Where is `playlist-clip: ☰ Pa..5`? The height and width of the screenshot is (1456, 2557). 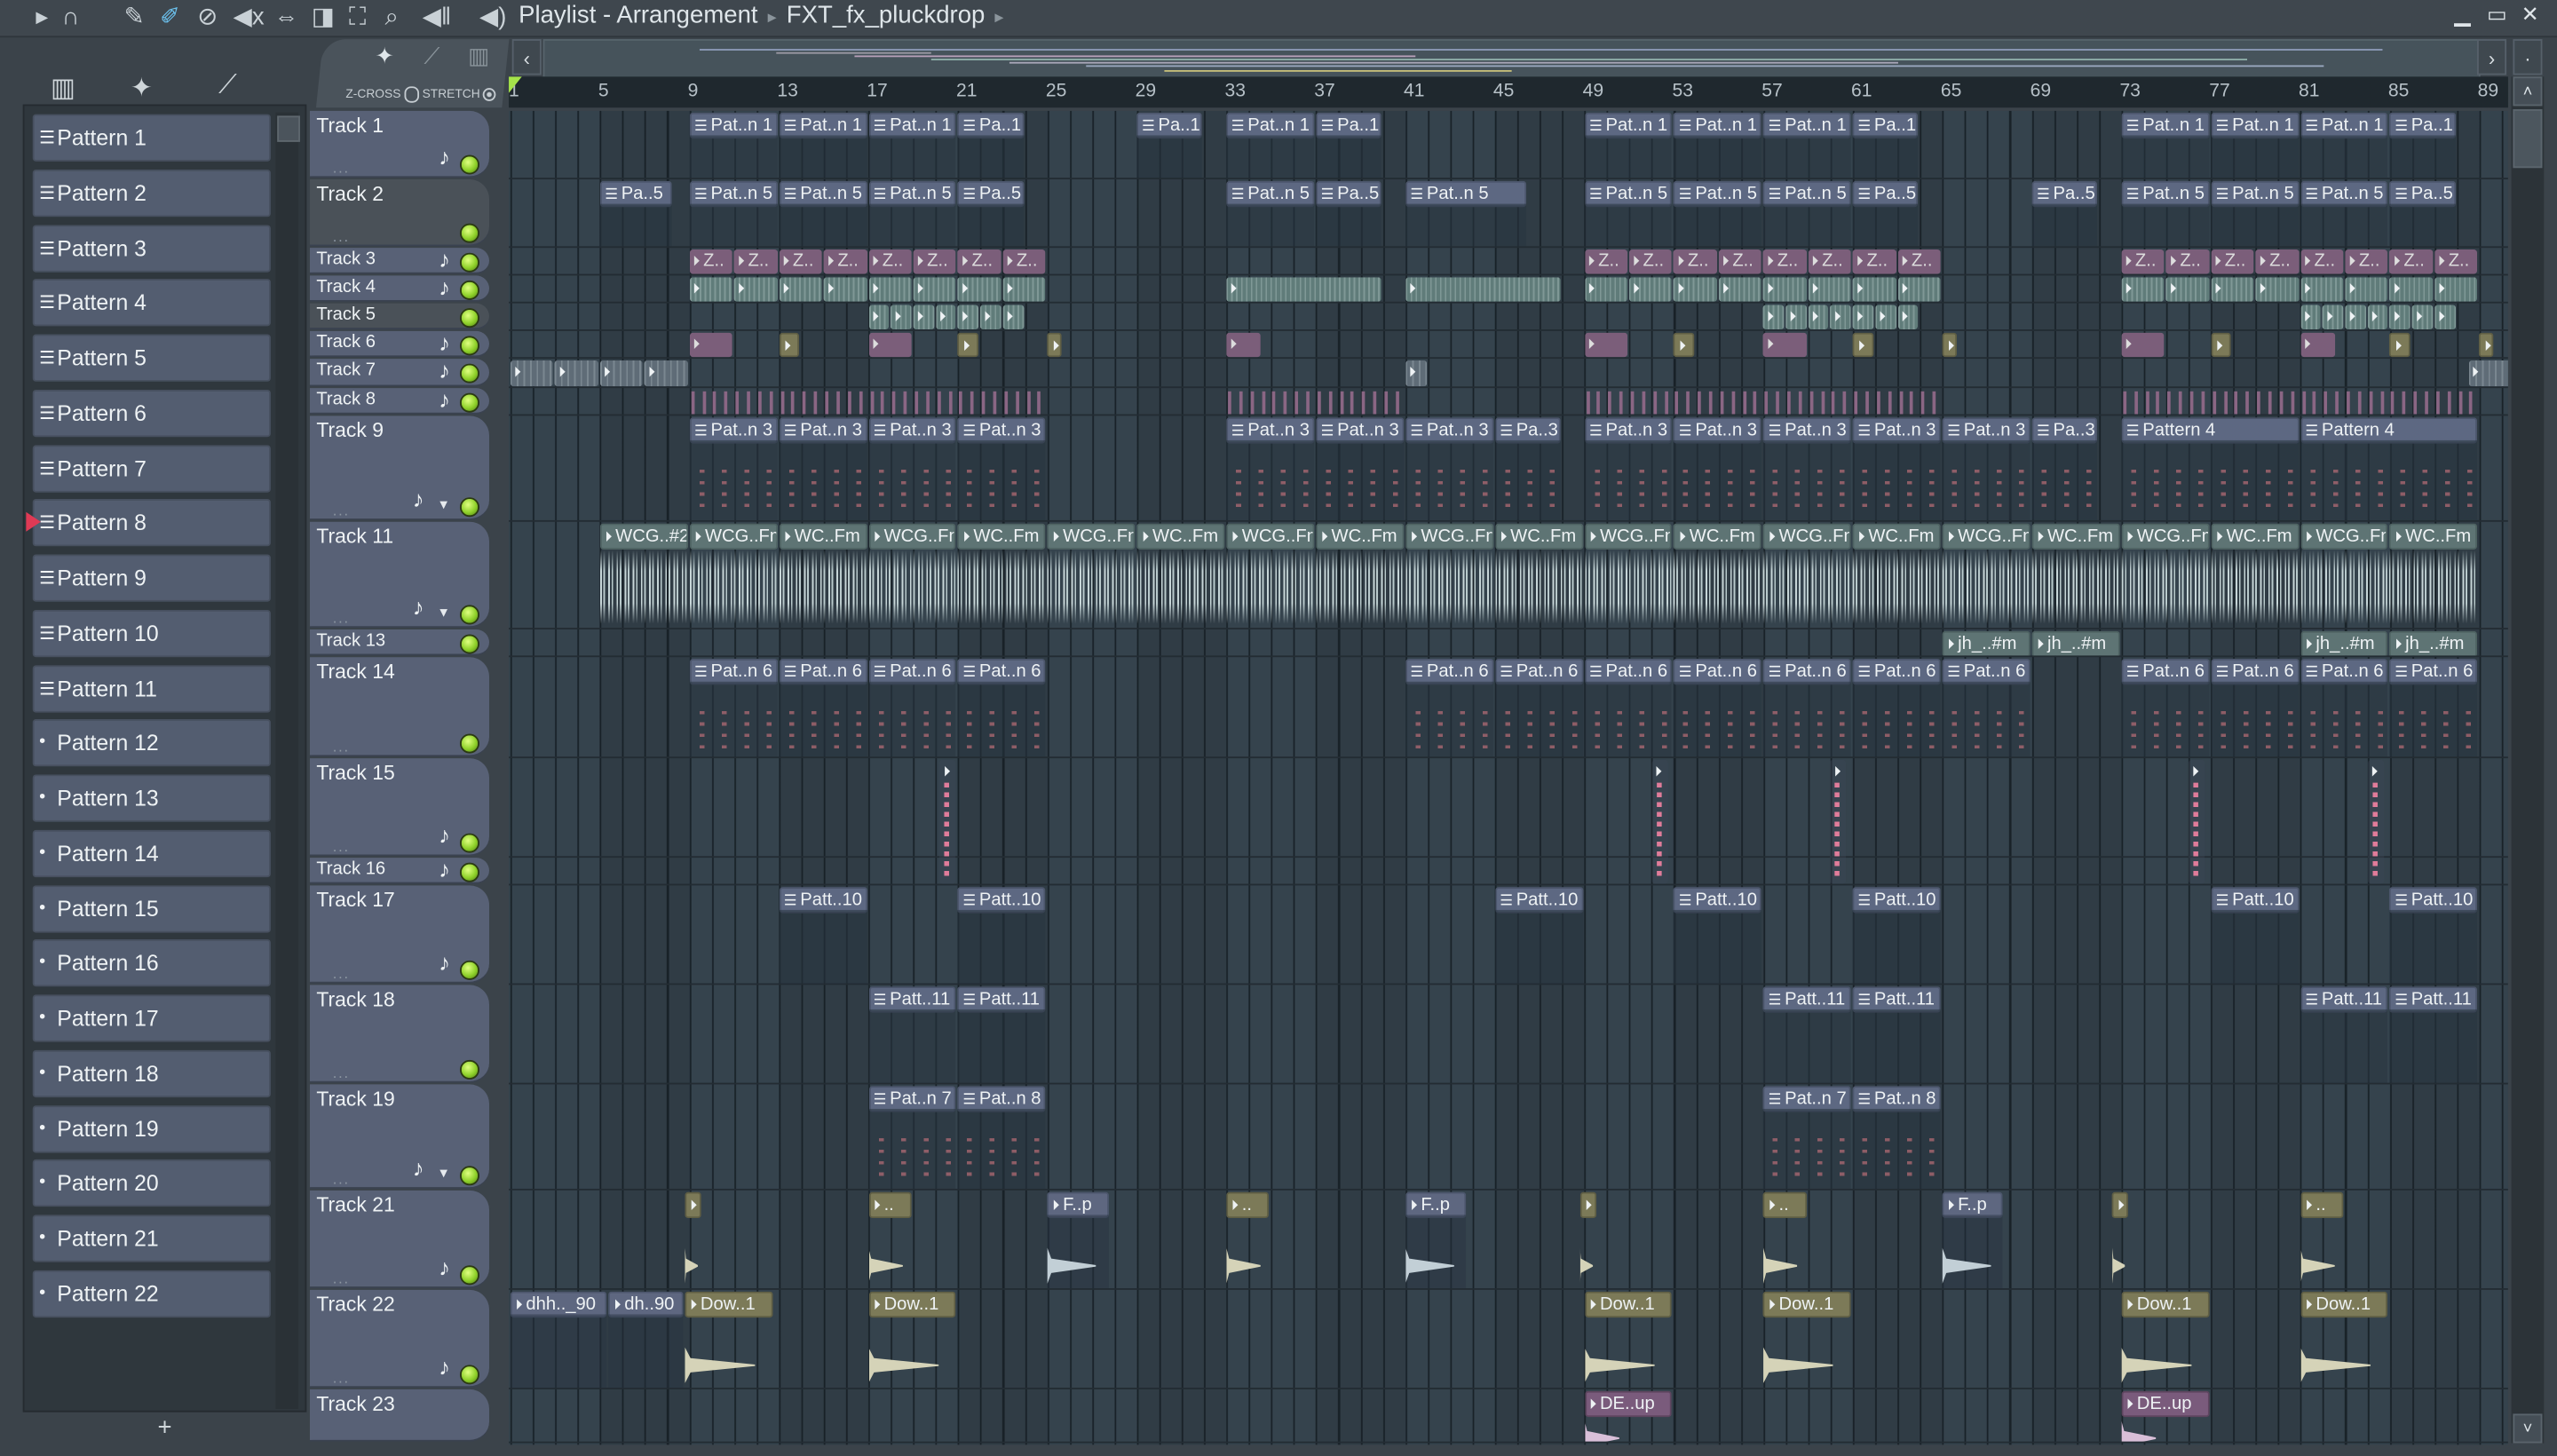 playlist-clip: ☰ Pa..5 is located at coordinates (1348, 213).